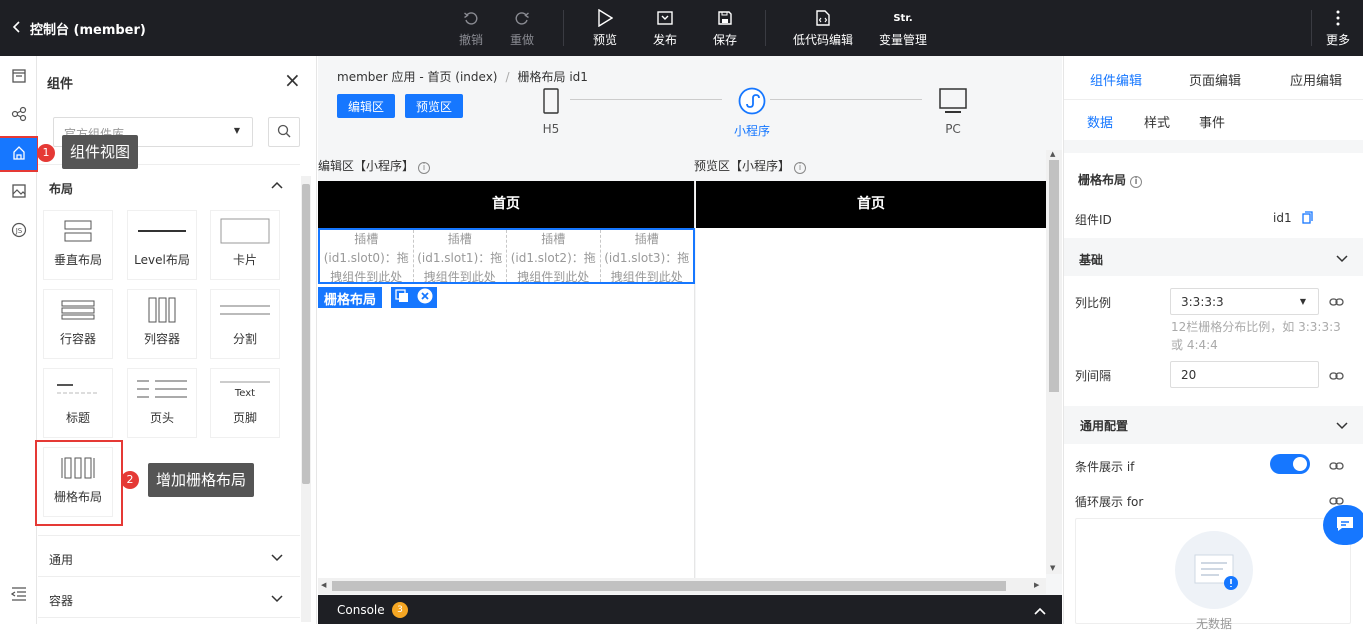  What do you see at coordinates (18, 77) in the screenshot?
I see `rail-pages` at bounding box center [18, 77].